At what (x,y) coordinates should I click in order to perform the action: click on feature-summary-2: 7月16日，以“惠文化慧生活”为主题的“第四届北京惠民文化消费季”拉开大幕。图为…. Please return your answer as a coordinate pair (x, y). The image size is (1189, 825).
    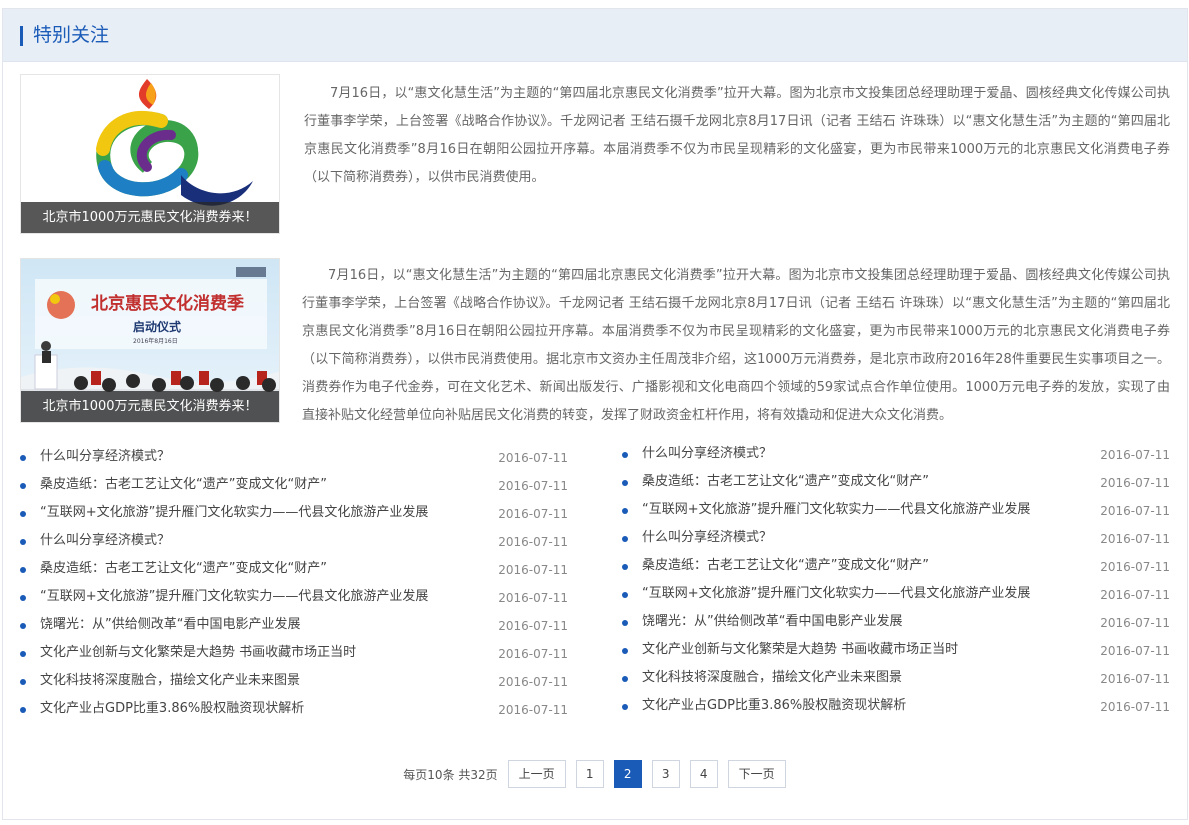
    Looking at the image, I should click on (736, 345).